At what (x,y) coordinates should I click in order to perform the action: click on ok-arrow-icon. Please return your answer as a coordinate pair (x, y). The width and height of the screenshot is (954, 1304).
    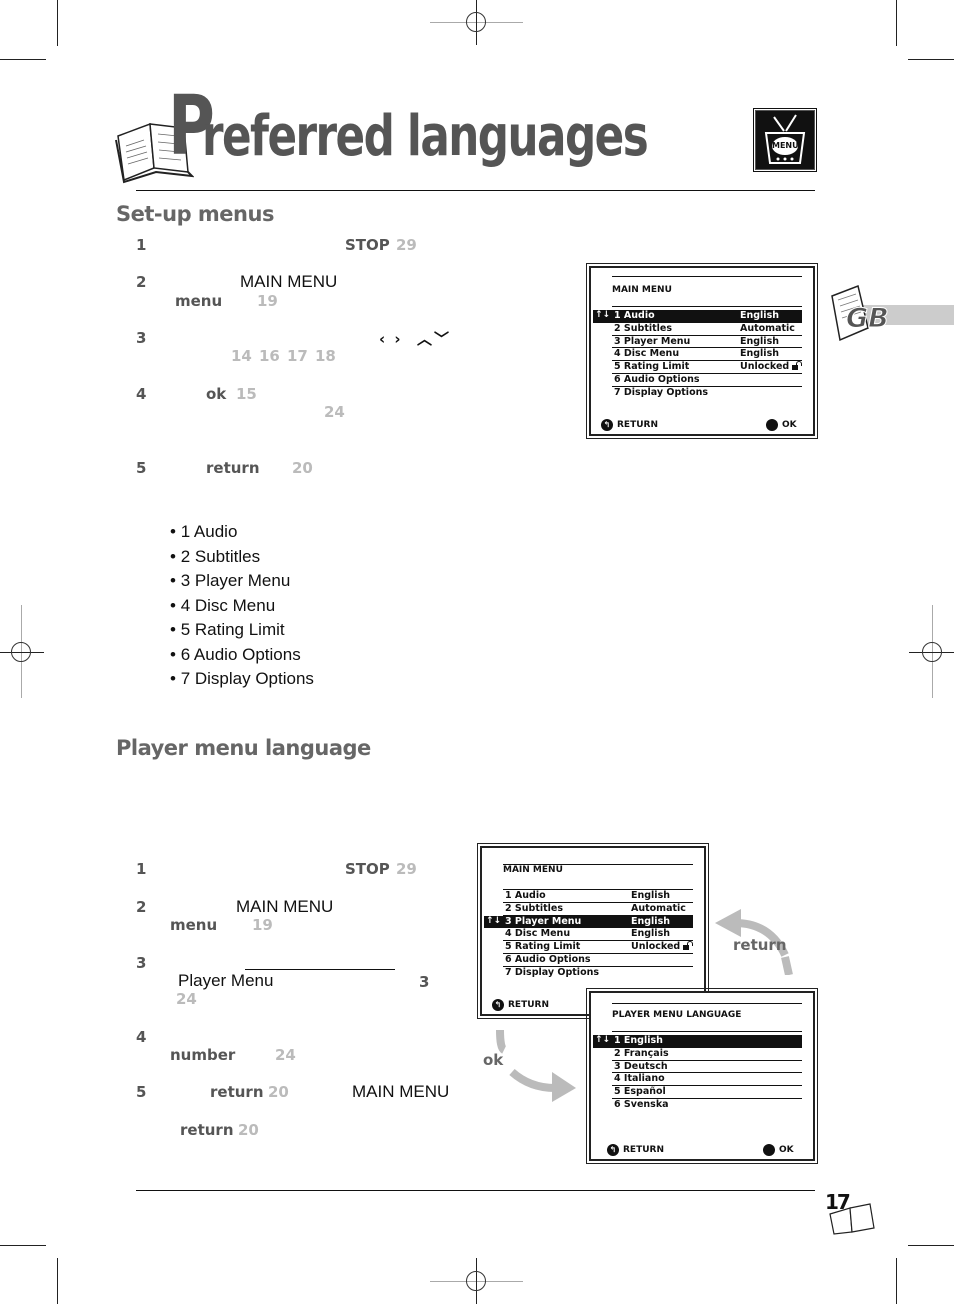
    Looking at the image, I should click on (536, 1066).